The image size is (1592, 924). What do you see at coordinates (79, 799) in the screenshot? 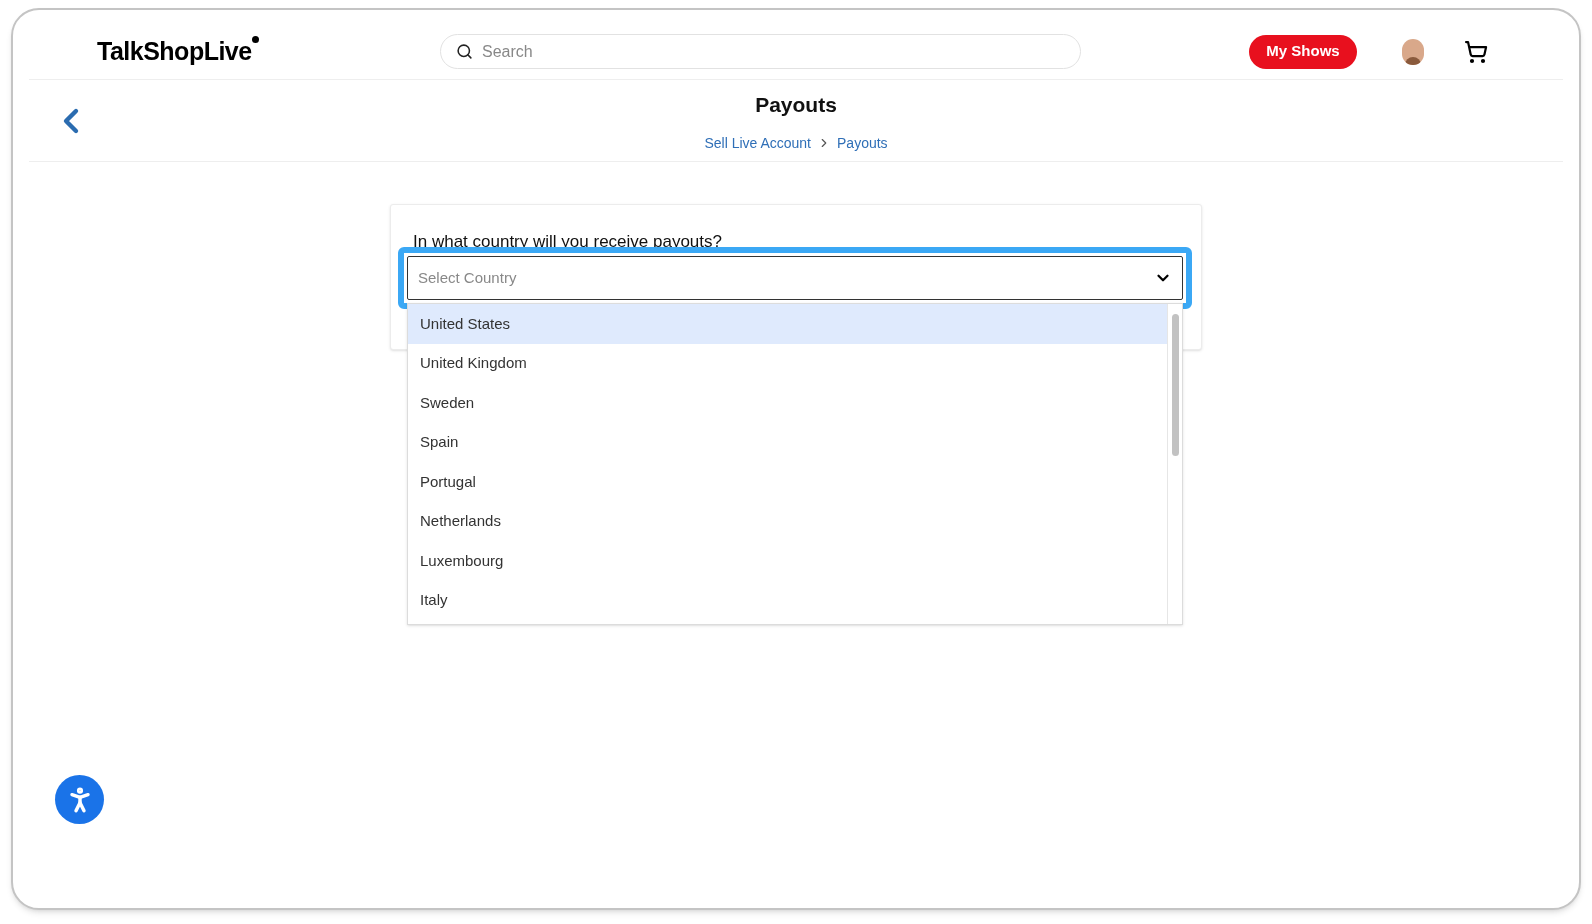
I see `accessibility-button` at bounding box center [79, 799].